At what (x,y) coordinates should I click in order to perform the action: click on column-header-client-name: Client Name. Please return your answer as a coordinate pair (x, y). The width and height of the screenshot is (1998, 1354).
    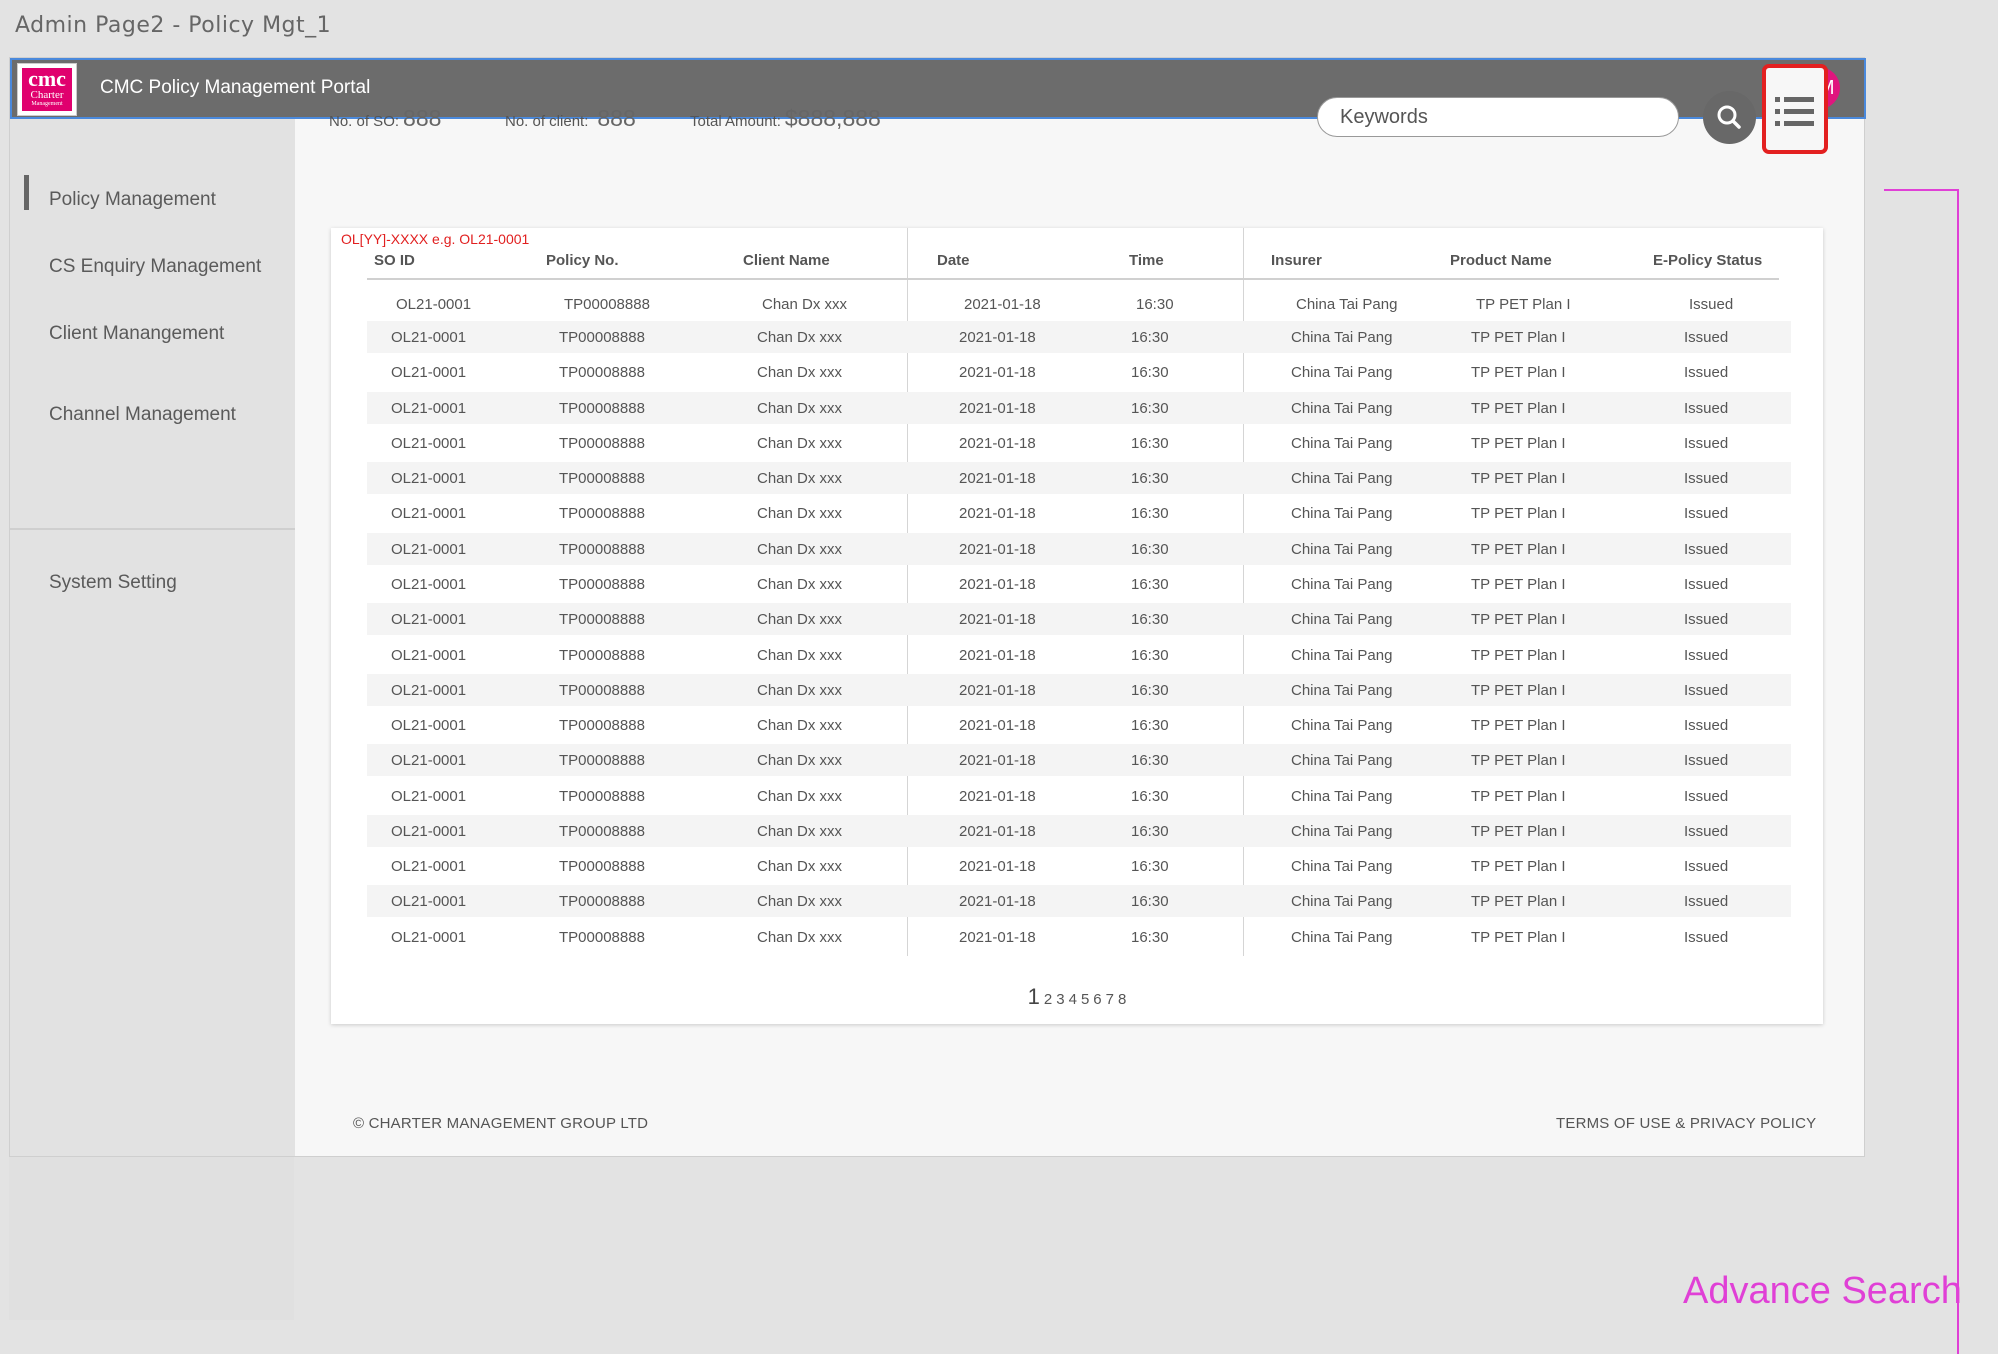
    Looking at the image, I should click on (786, 260).